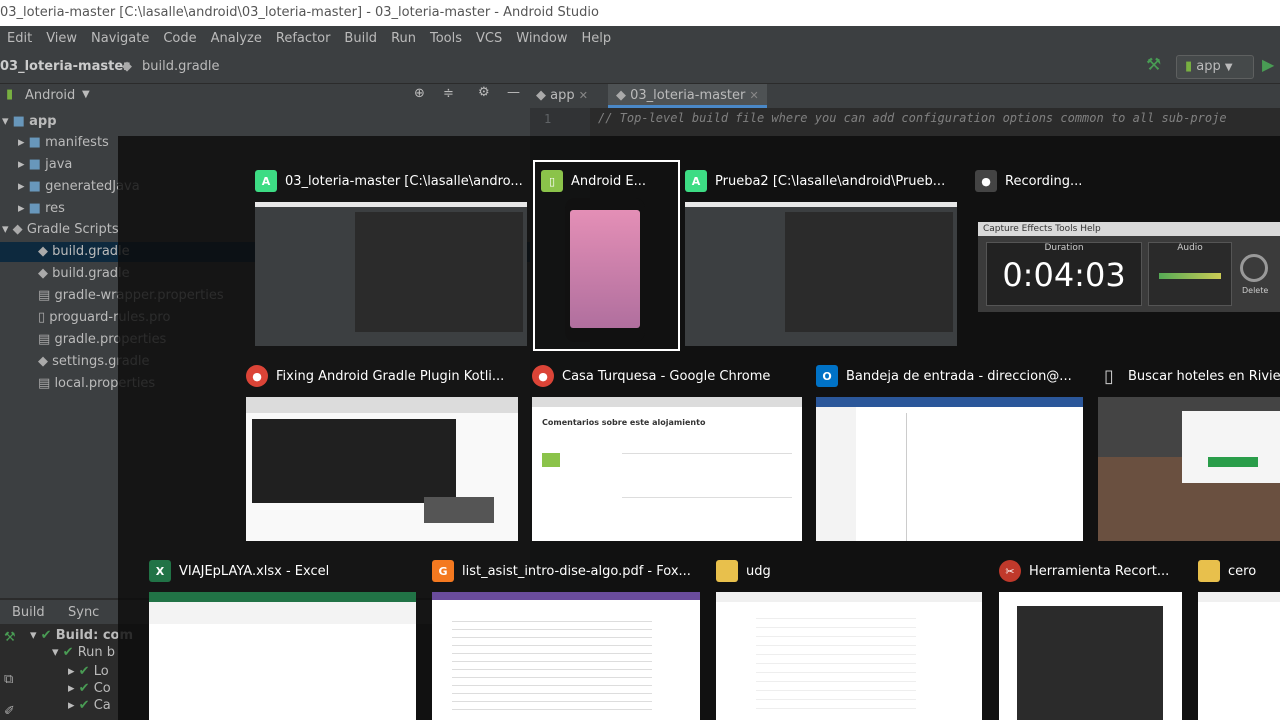 Image resolution: width=1280 pixels, height=720 pixels. Describe the element at coordinates (84, 274) in the screenshot. I see `tree-item: ◆ build.gradle` at that location.